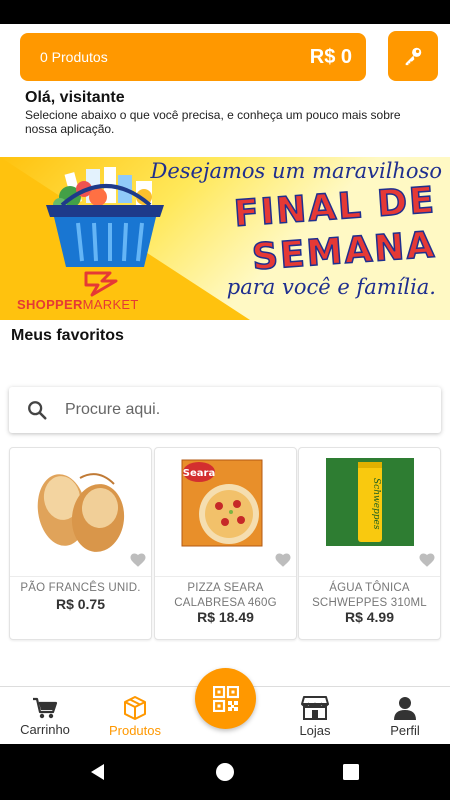  I want to click on search-bar, so click(225, 410).